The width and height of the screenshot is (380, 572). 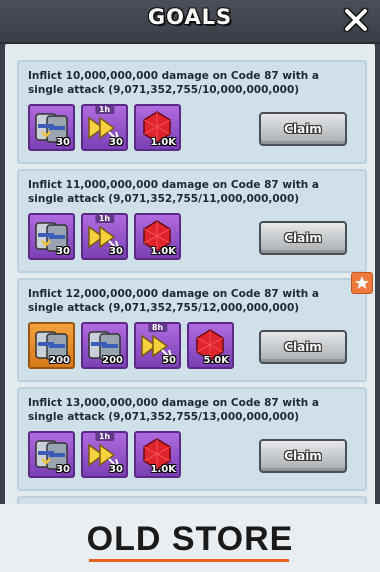 What do you see at coordinates (362, 283) in the screenshot?
I see `star-icon` at bounding box center [362, 283].